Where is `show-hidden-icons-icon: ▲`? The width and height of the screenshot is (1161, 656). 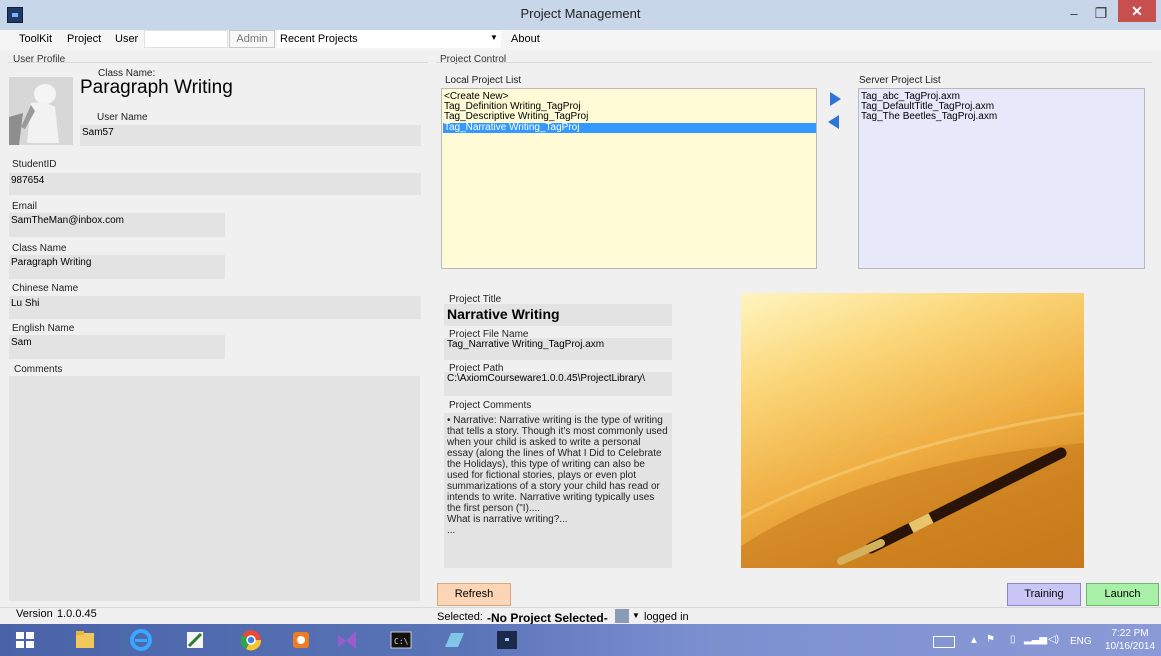
show-hidden-icons-icon: ▲ is located at coordinates (974, 640).